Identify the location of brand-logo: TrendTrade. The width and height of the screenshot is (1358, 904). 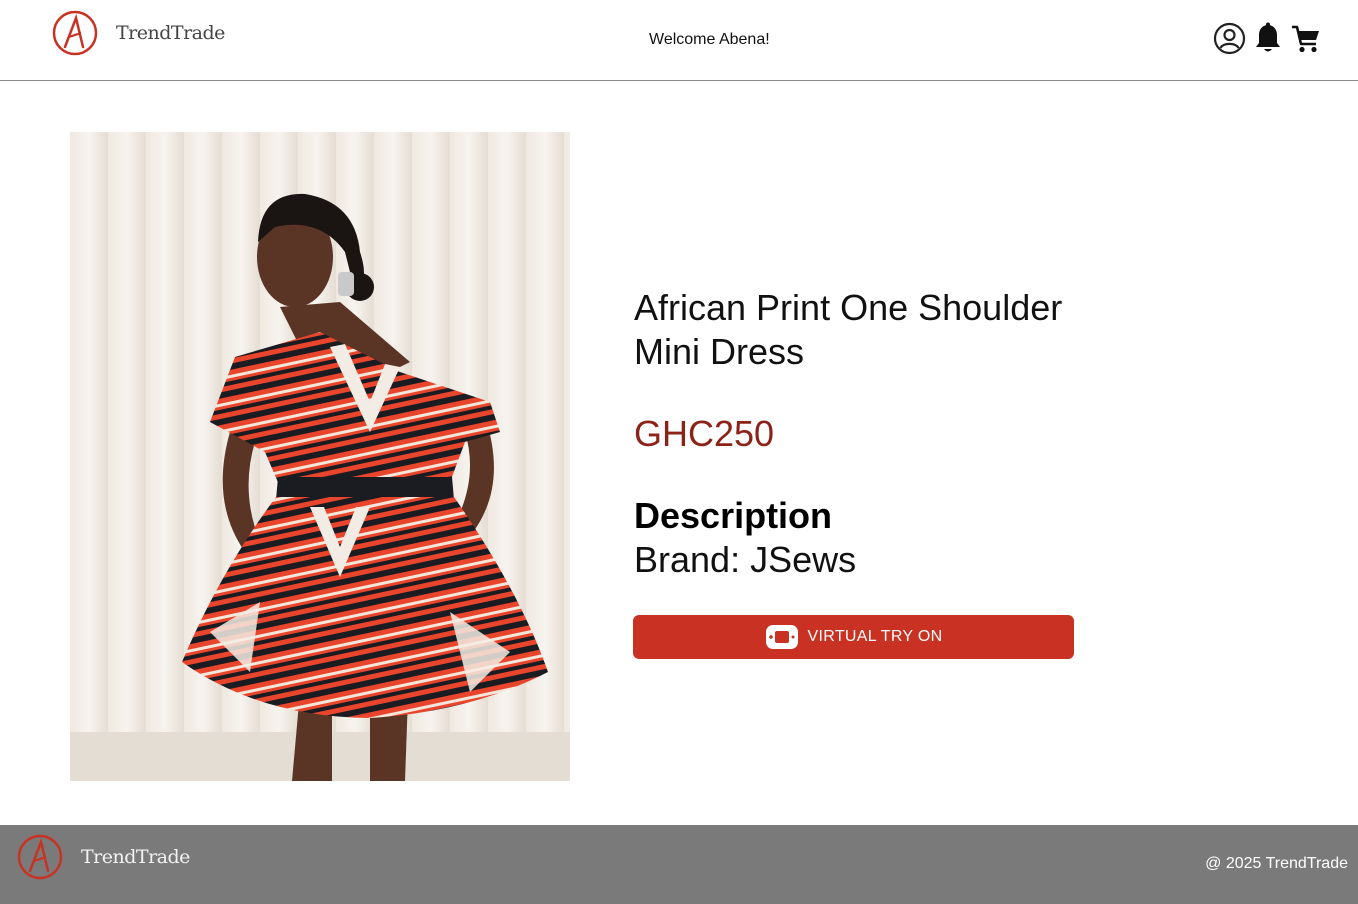
(137, 33).